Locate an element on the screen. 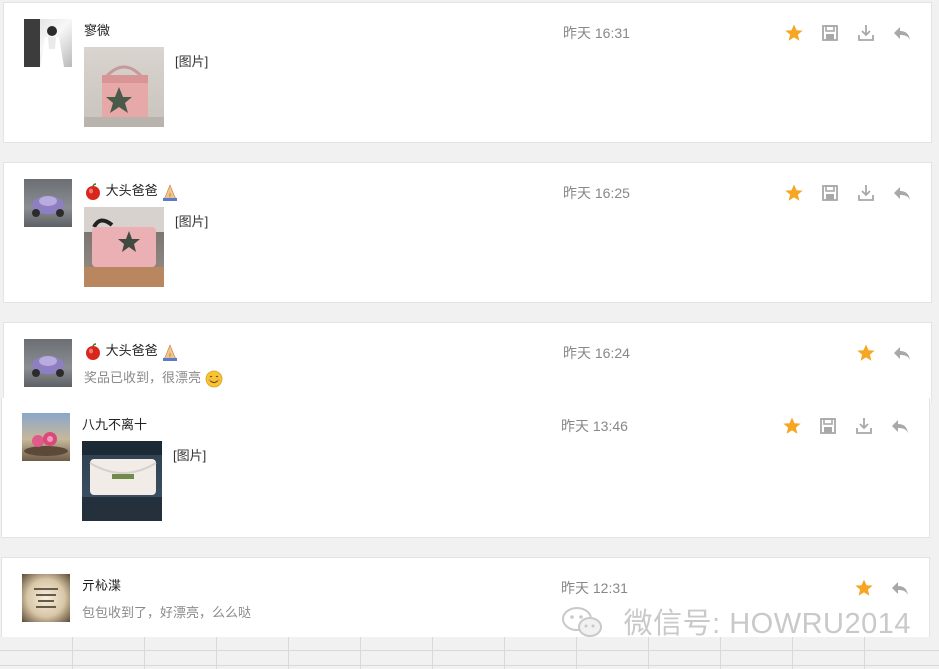  message-time: 昨天 16:31 is located at coordinates (596, 33).